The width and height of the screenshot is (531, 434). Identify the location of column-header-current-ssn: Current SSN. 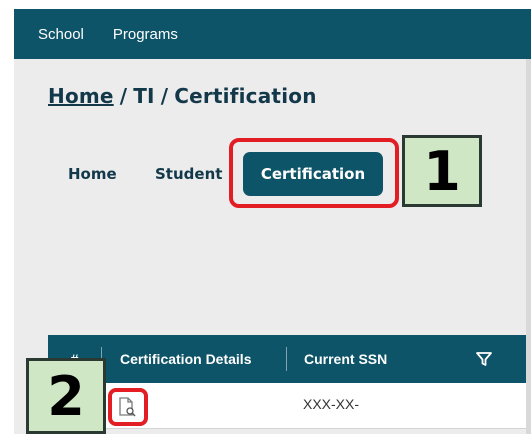
(372, 359).